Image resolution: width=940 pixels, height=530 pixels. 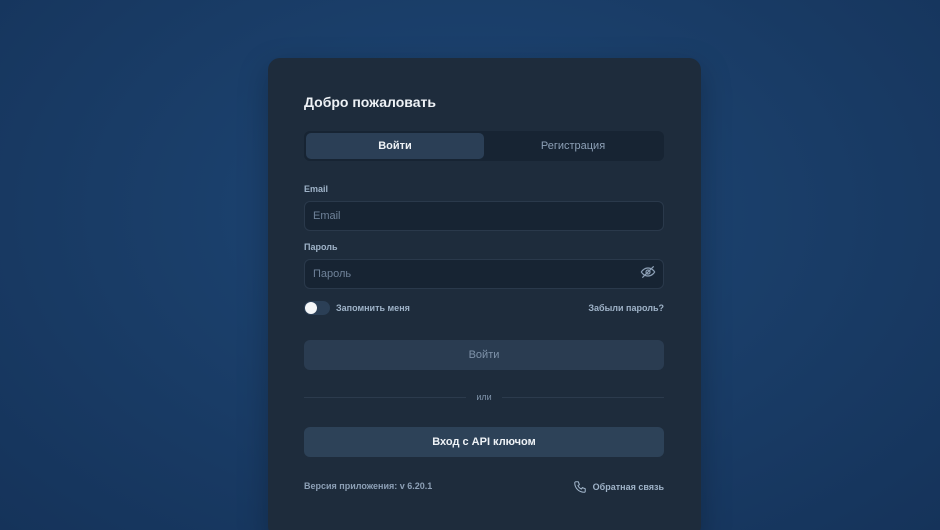 I want to click on feedback-label: Обратная связь, so click(x=628, y=487).